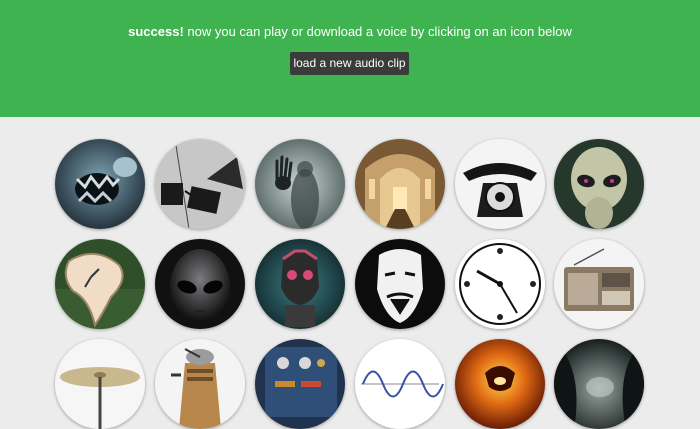  I want to click on mirrored-clock-icon, so click(500, 284).